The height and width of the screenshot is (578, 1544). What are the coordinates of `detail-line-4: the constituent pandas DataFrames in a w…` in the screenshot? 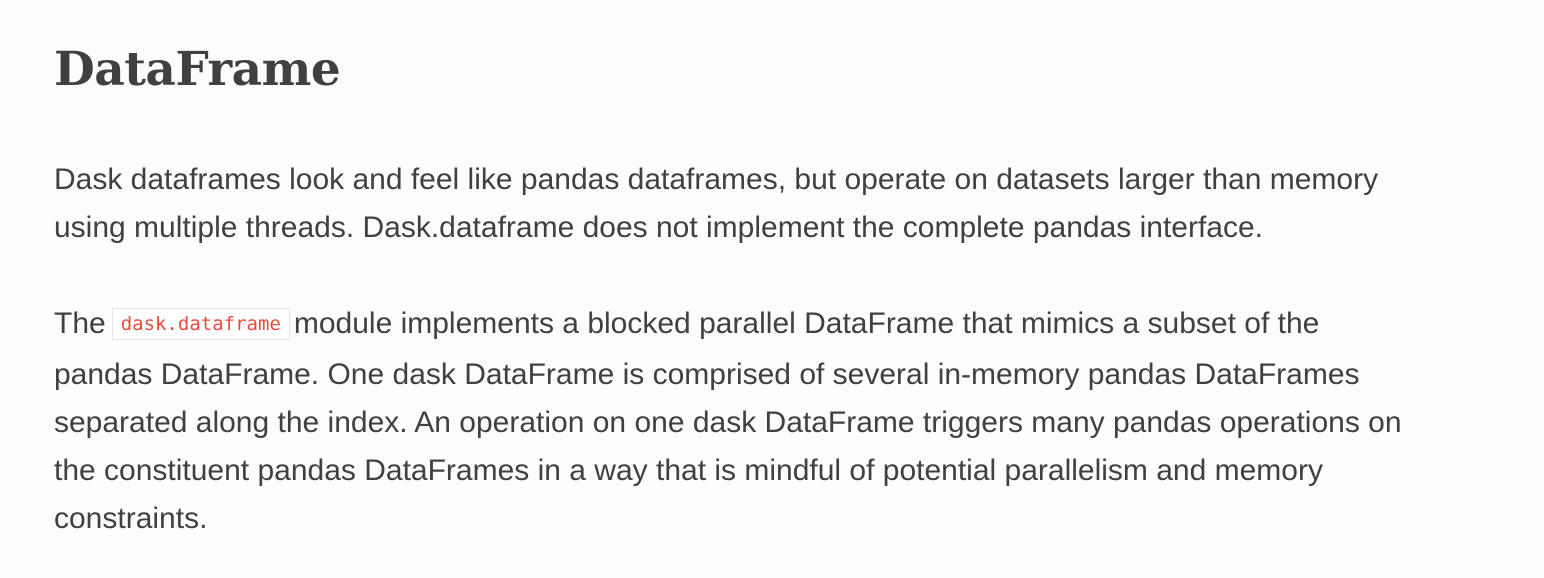 It's located at (688, 470).